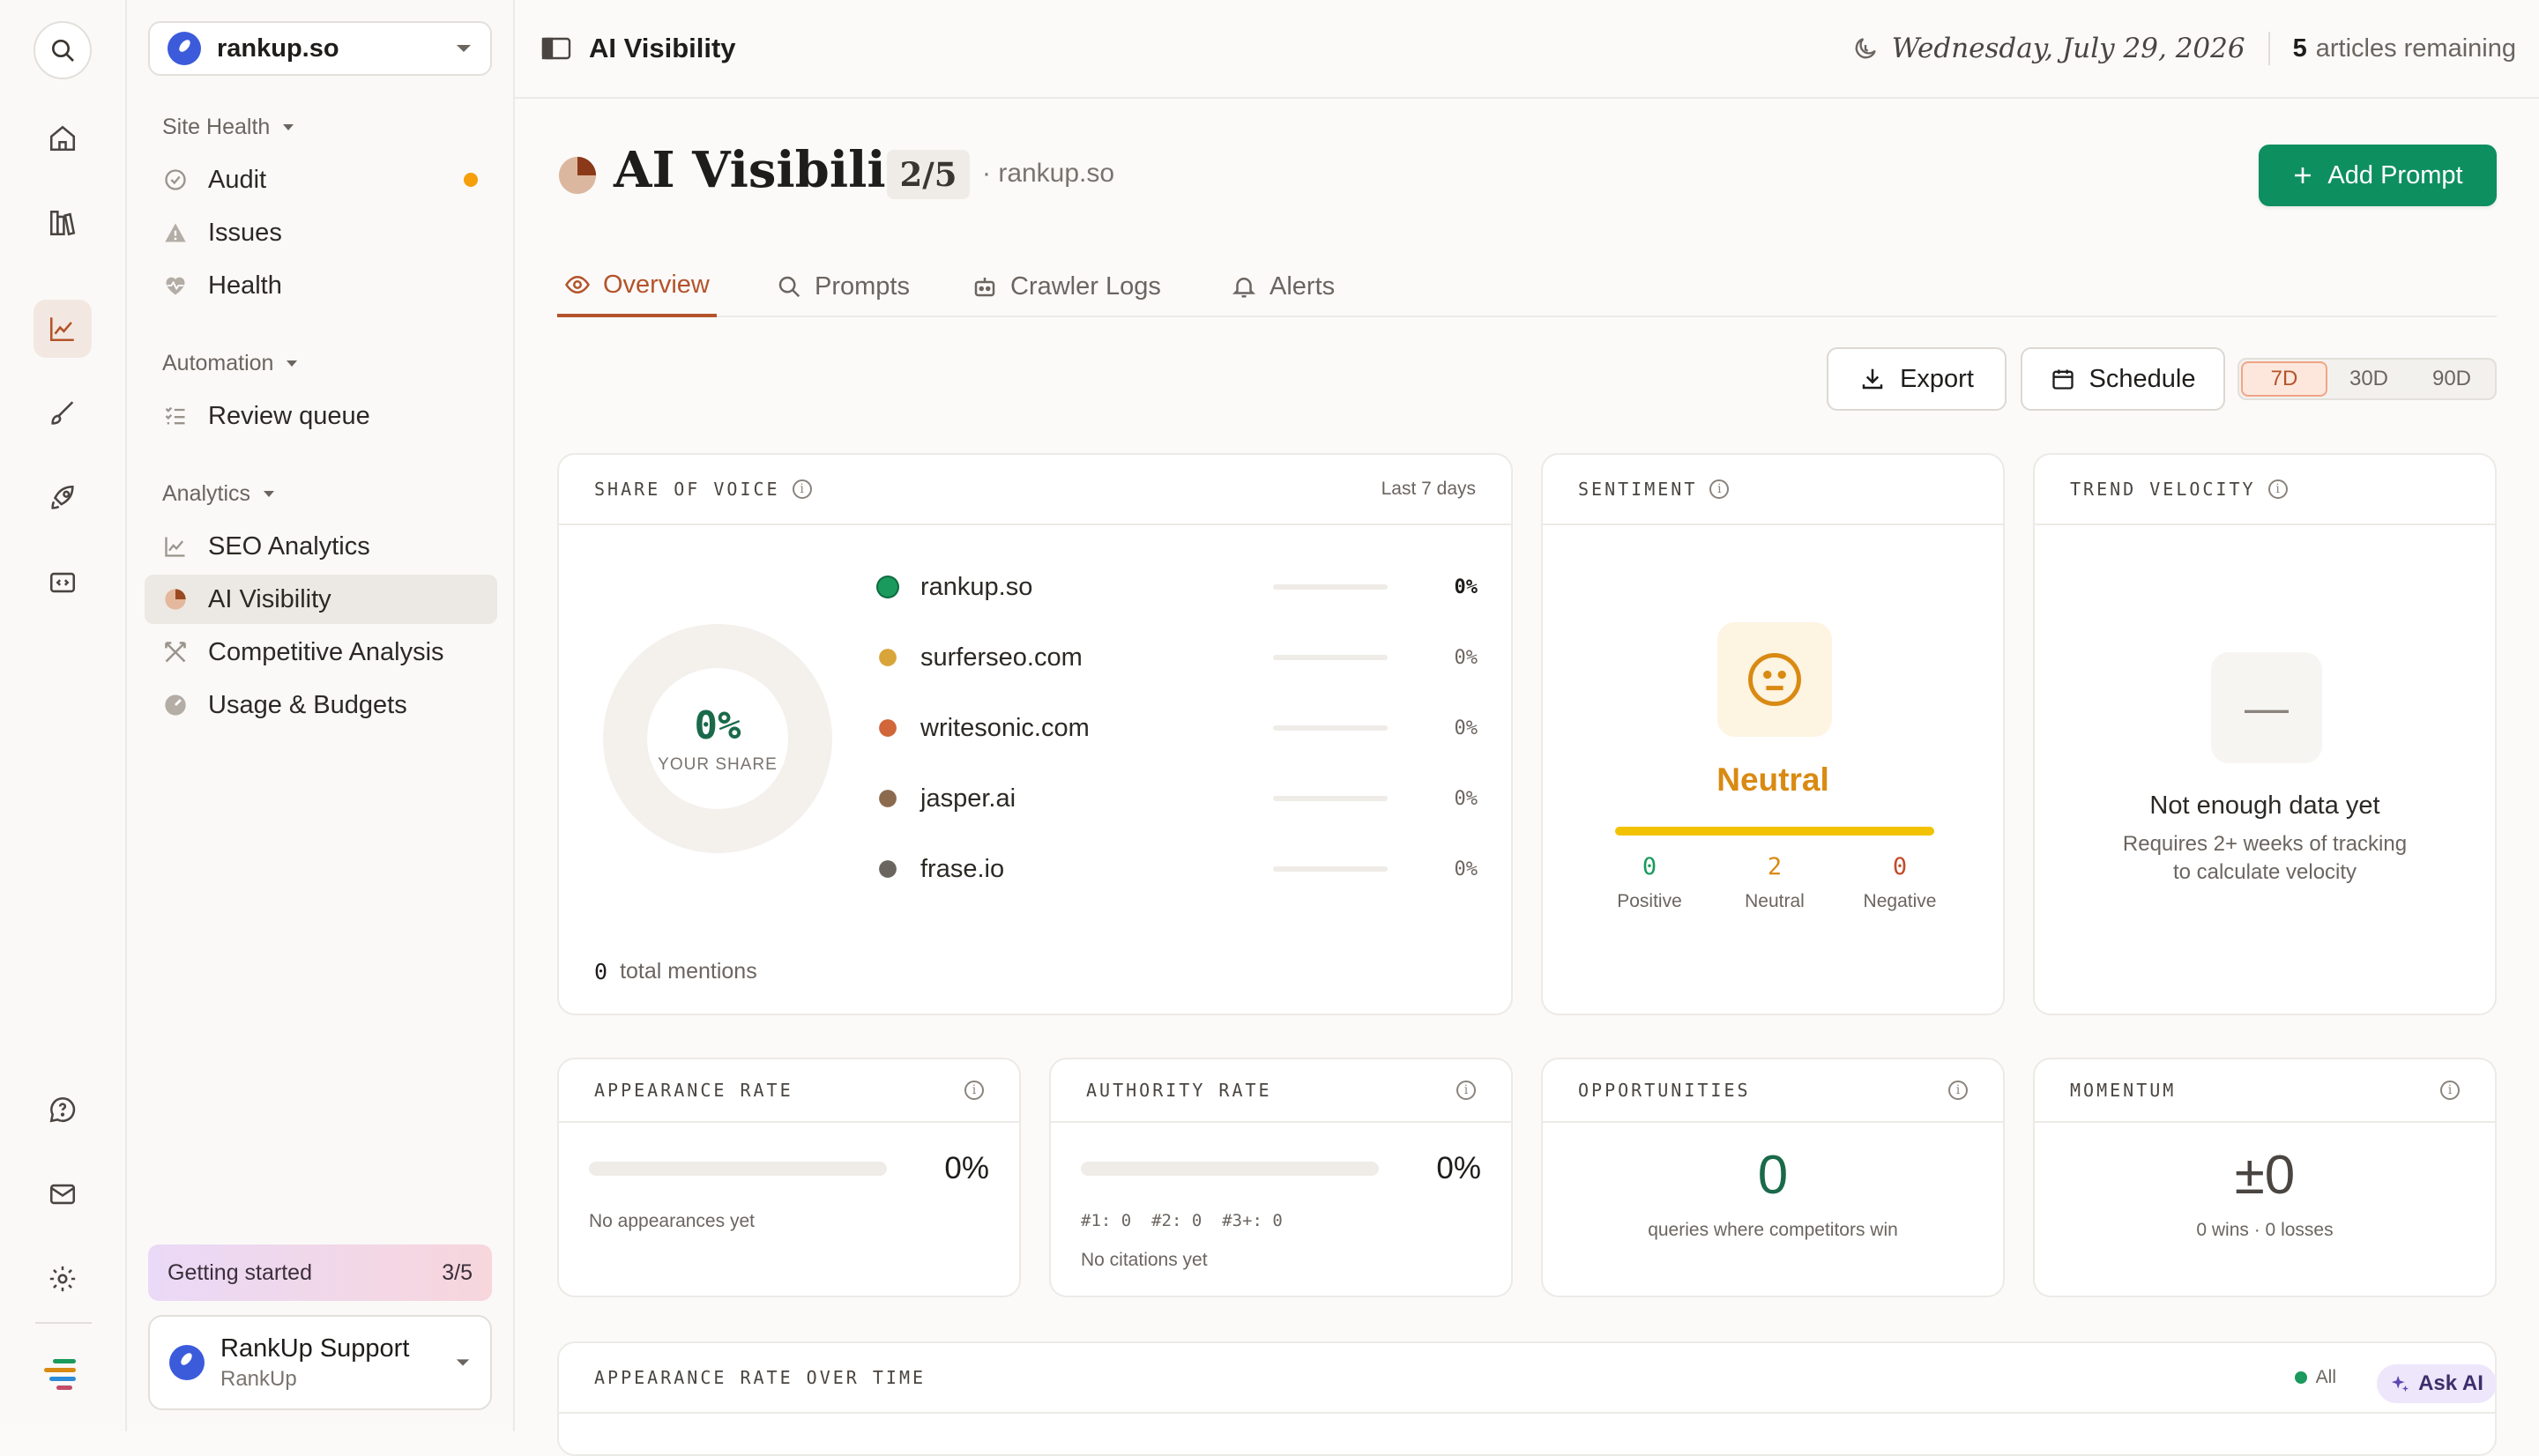  I want to click on sidebar-item-label: Audit, so click(237, 179).